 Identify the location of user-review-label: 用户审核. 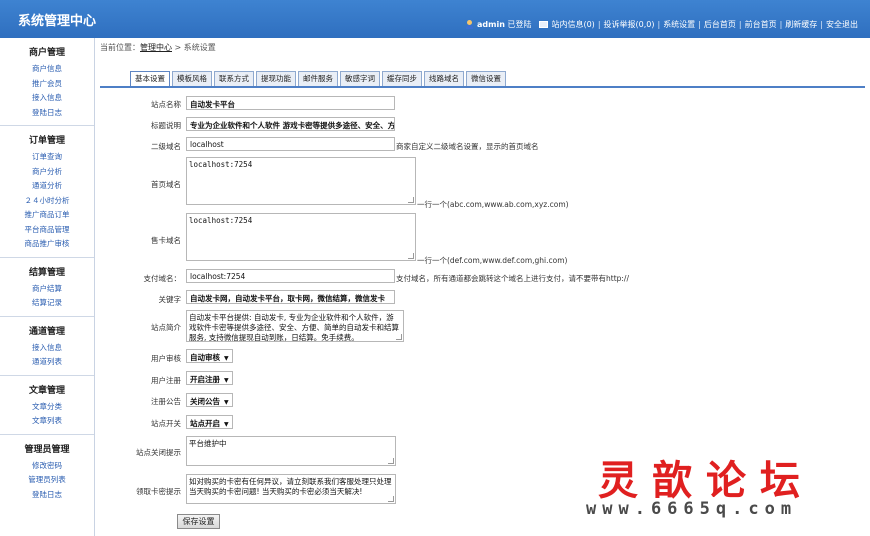
(166, 358).